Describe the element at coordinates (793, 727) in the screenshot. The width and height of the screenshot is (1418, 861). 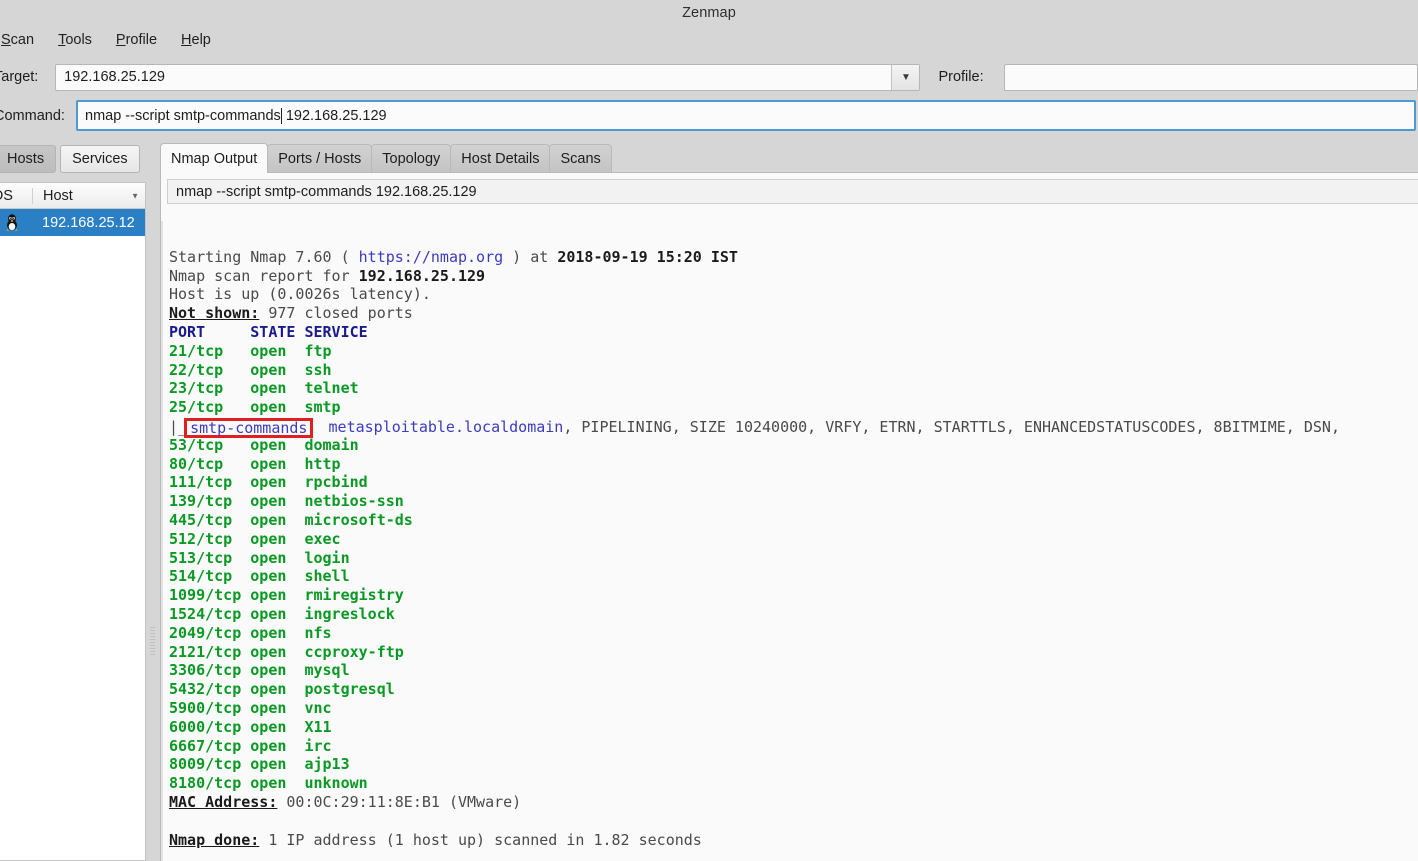
I see `output-line: 6000/tcp open X11` at that location.